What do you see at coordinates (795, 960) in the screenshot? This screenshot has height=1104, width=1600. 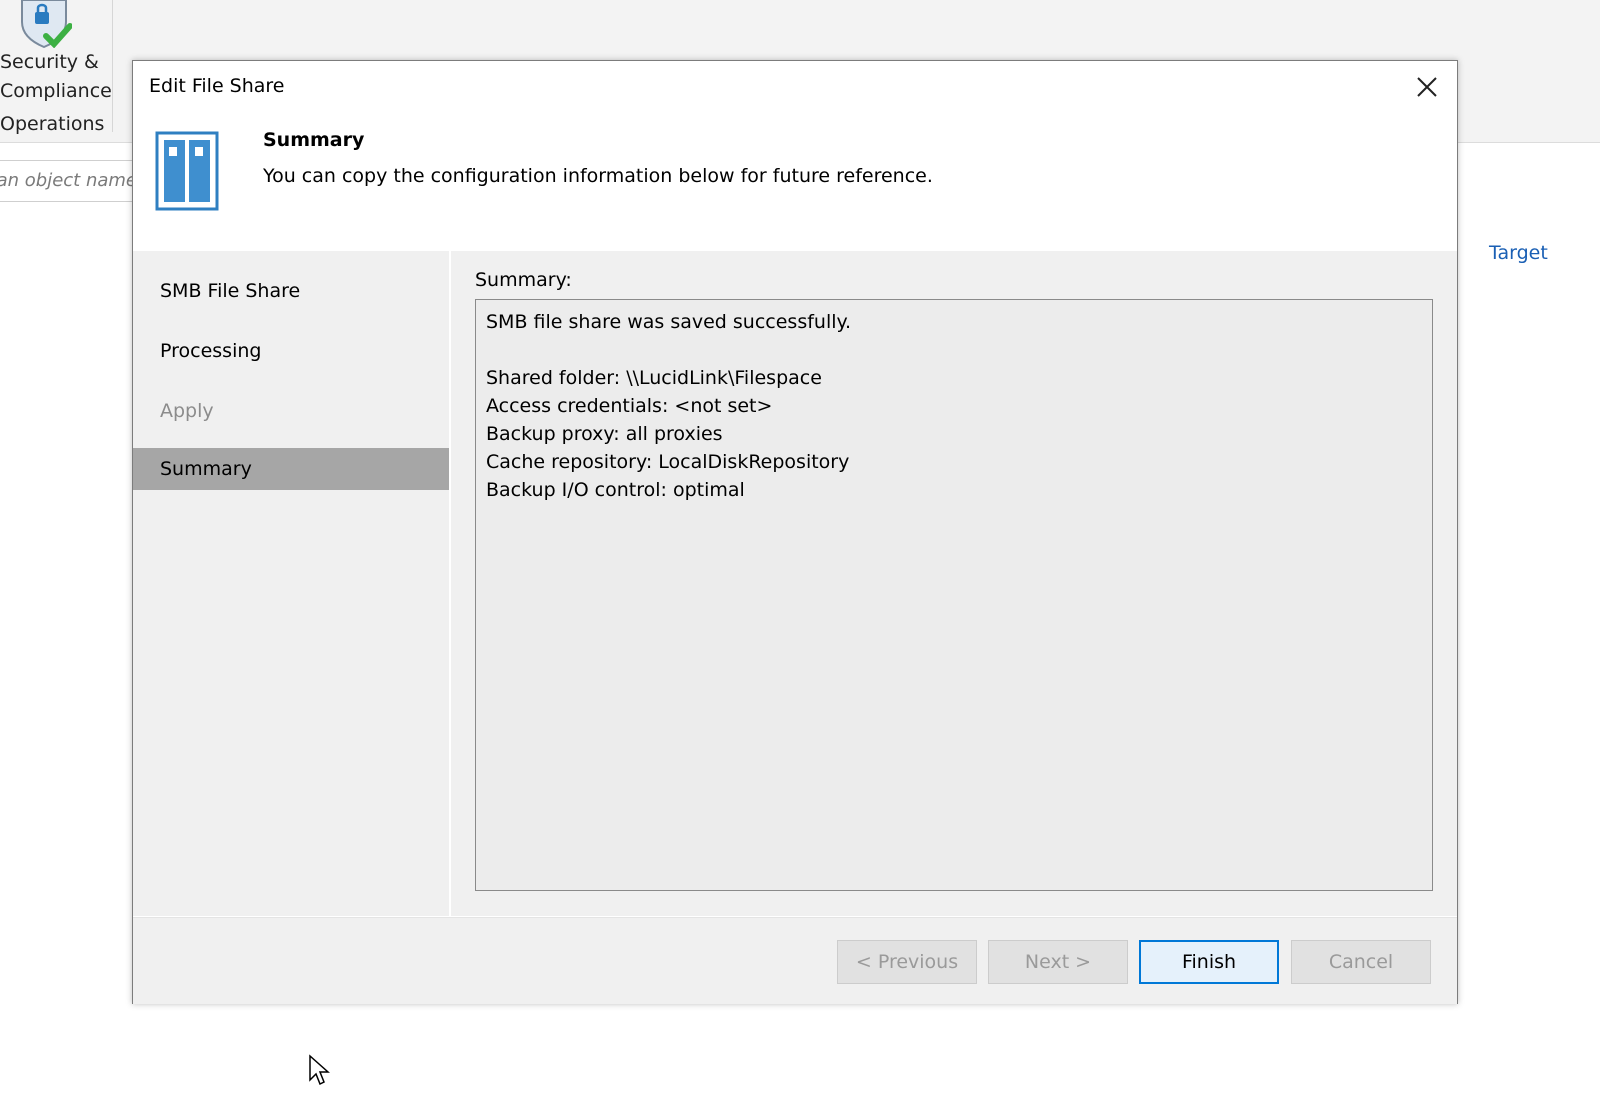 I see `dialog-footer: < Previous Next > Finish Cancel` at bounding box center [795, 960].